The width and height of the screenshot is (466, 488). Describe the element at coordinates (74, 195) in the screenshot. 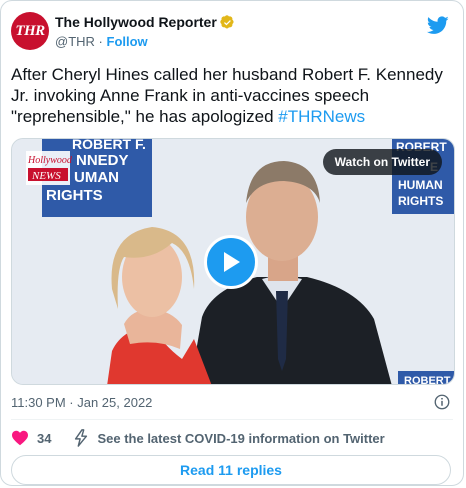

I see `backdrop-left-line4: RIGHTS` at that location.